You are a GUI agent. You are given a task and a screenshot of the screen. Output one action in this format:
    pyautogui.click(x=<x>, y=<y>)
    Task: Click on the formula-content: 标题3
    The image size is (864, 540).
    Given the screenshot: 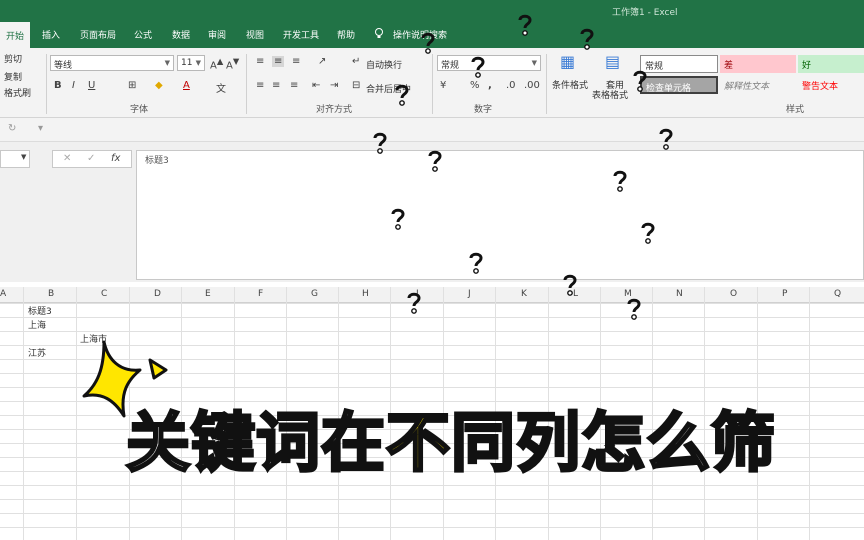 What is the action you would take?
    pyautogui.click(x=157, y=161)
    